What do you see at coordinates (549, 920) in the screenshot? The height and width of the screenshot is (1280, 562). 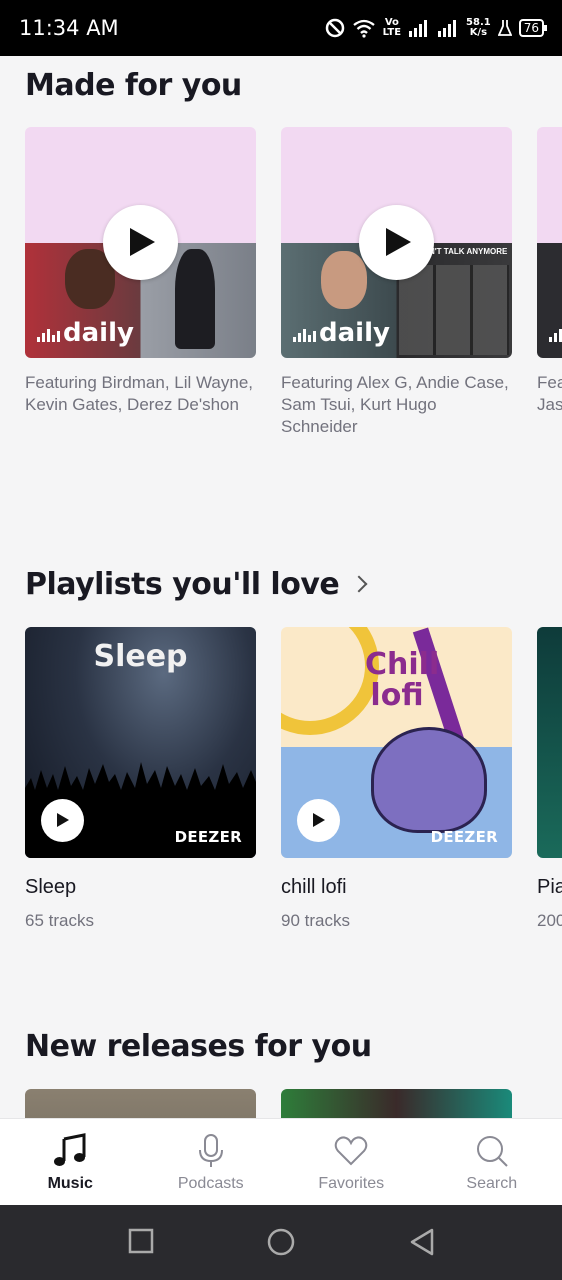 I see `track-count: 200` at bounding box center [549, 920].